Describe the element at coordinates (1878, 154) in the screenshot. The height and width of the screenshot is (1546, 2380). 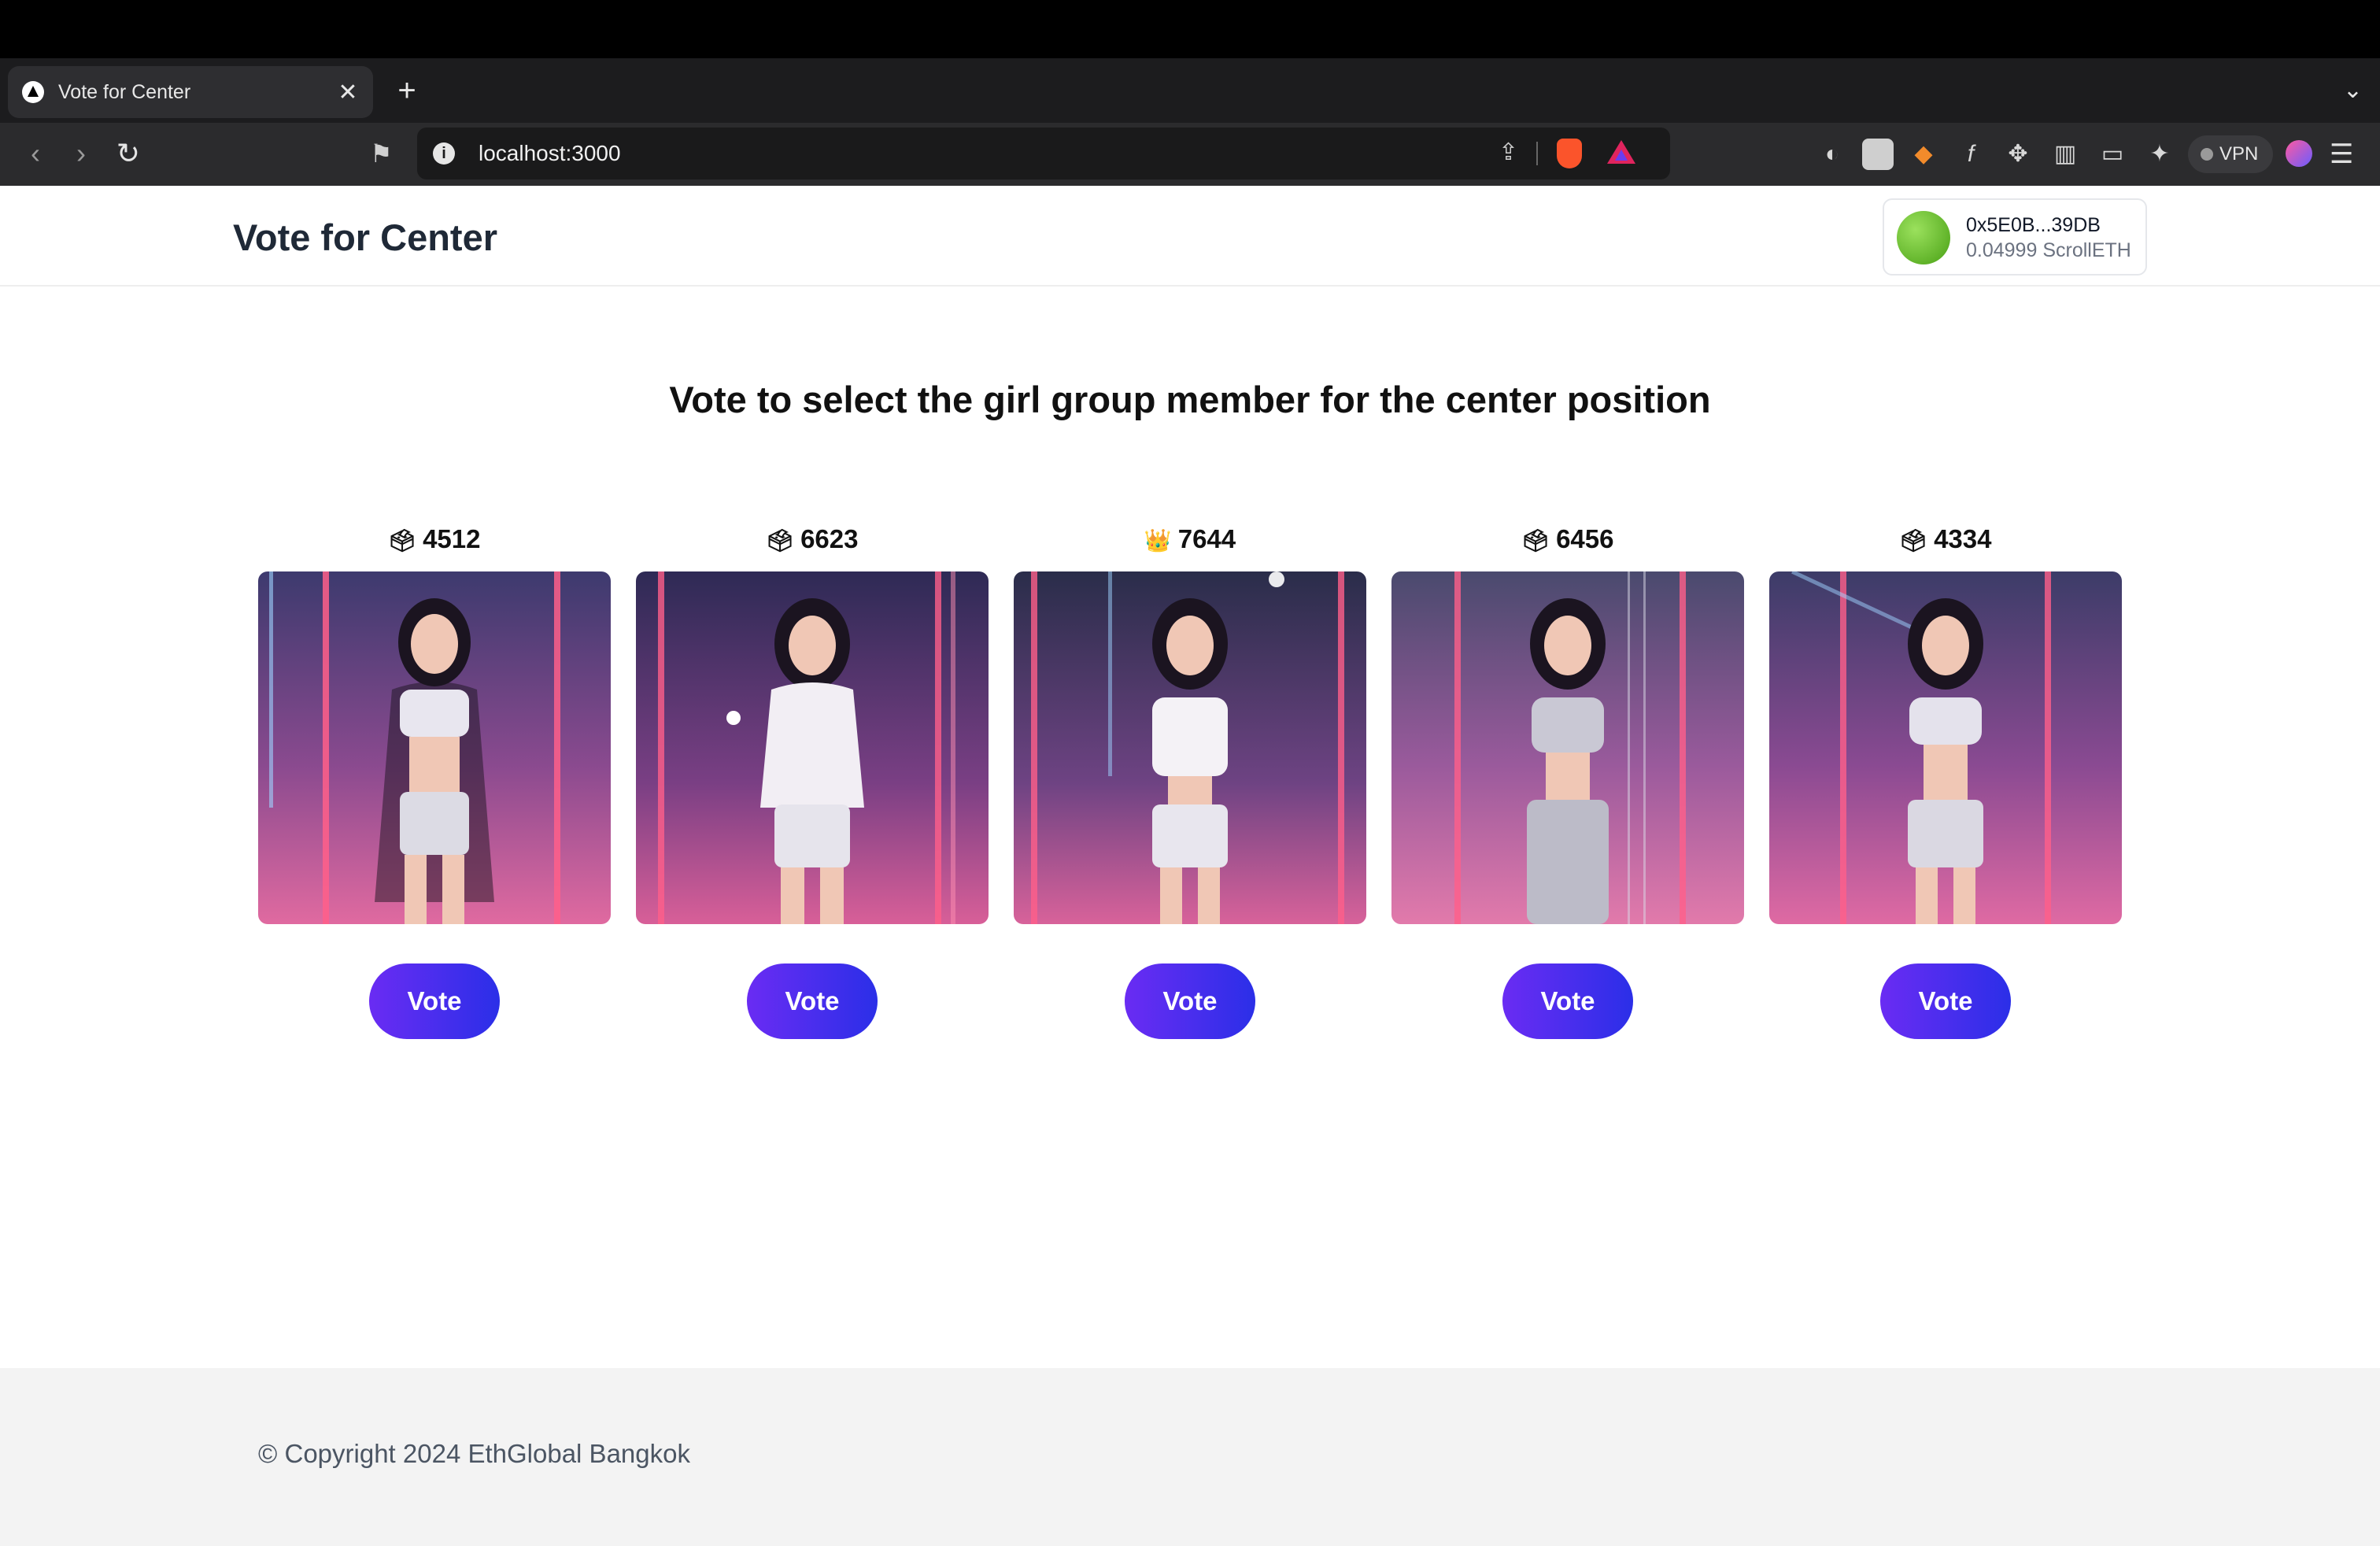
I see `extension-2-icon` at that location.